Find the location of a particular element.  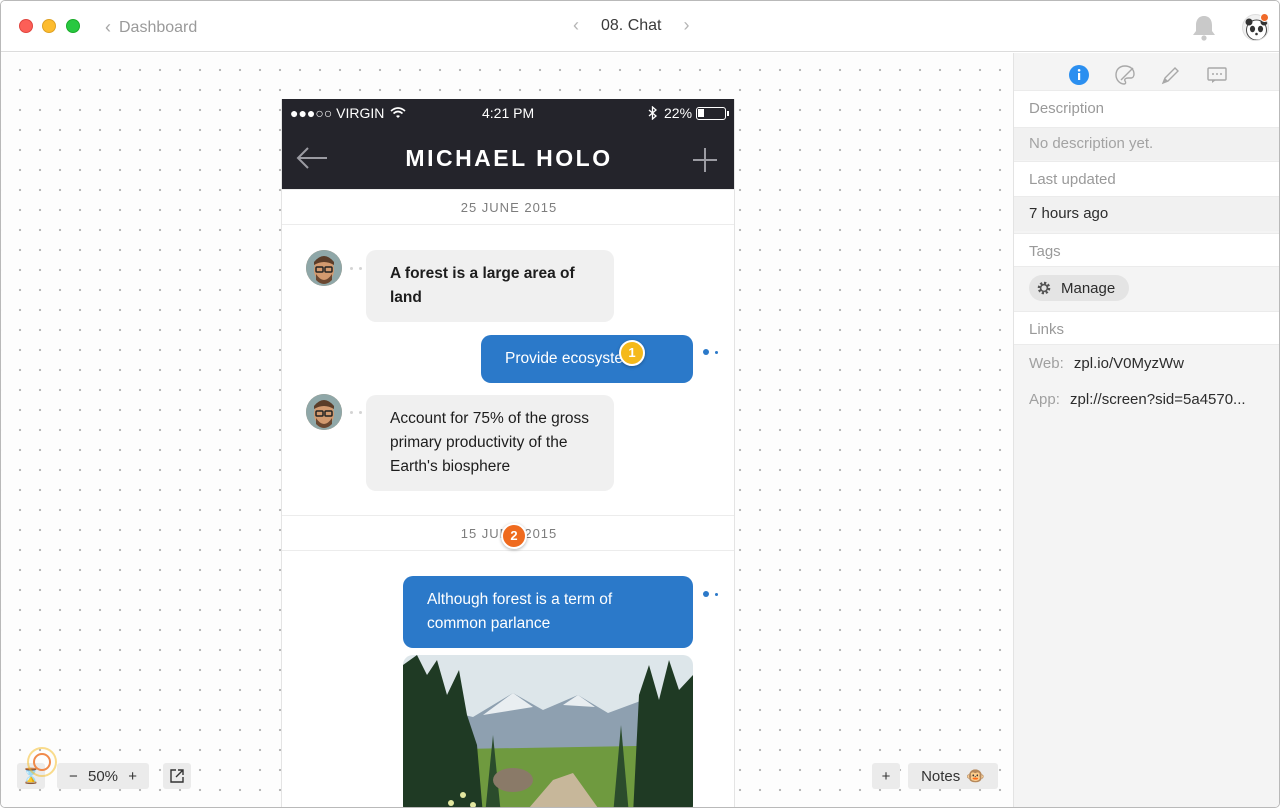

zoom-level: 50% is located at coordinates (103, 776).